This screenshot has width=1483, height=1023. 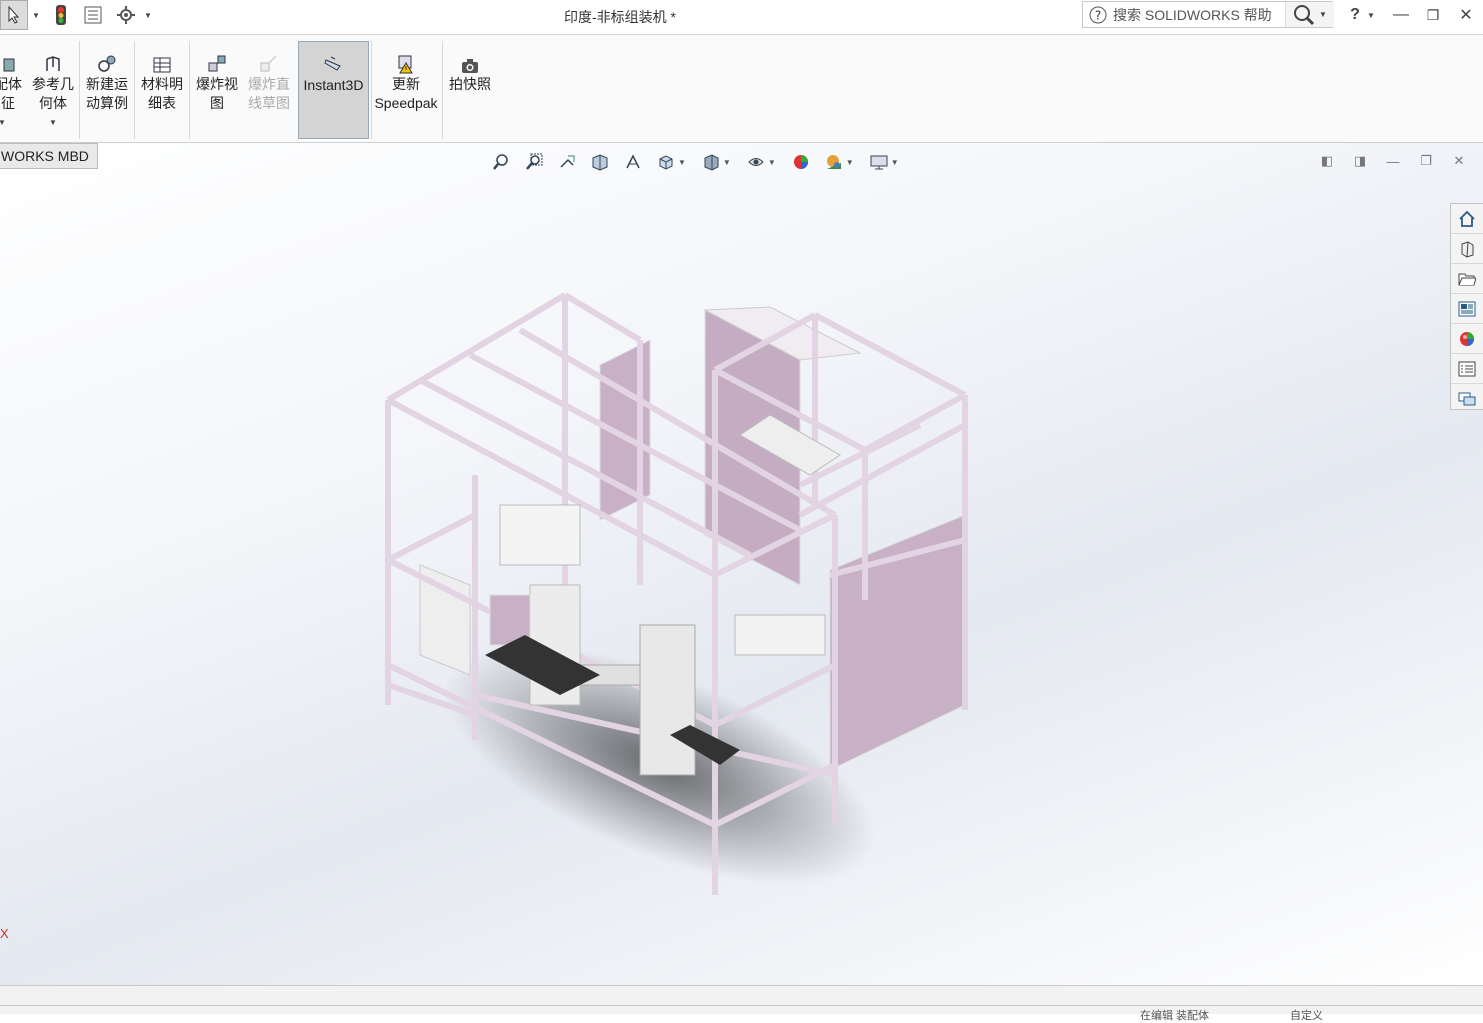 I want to click on ribbon-explode-line-sketch-button: 爆炸直 线草图, so click(x=269, y=90).